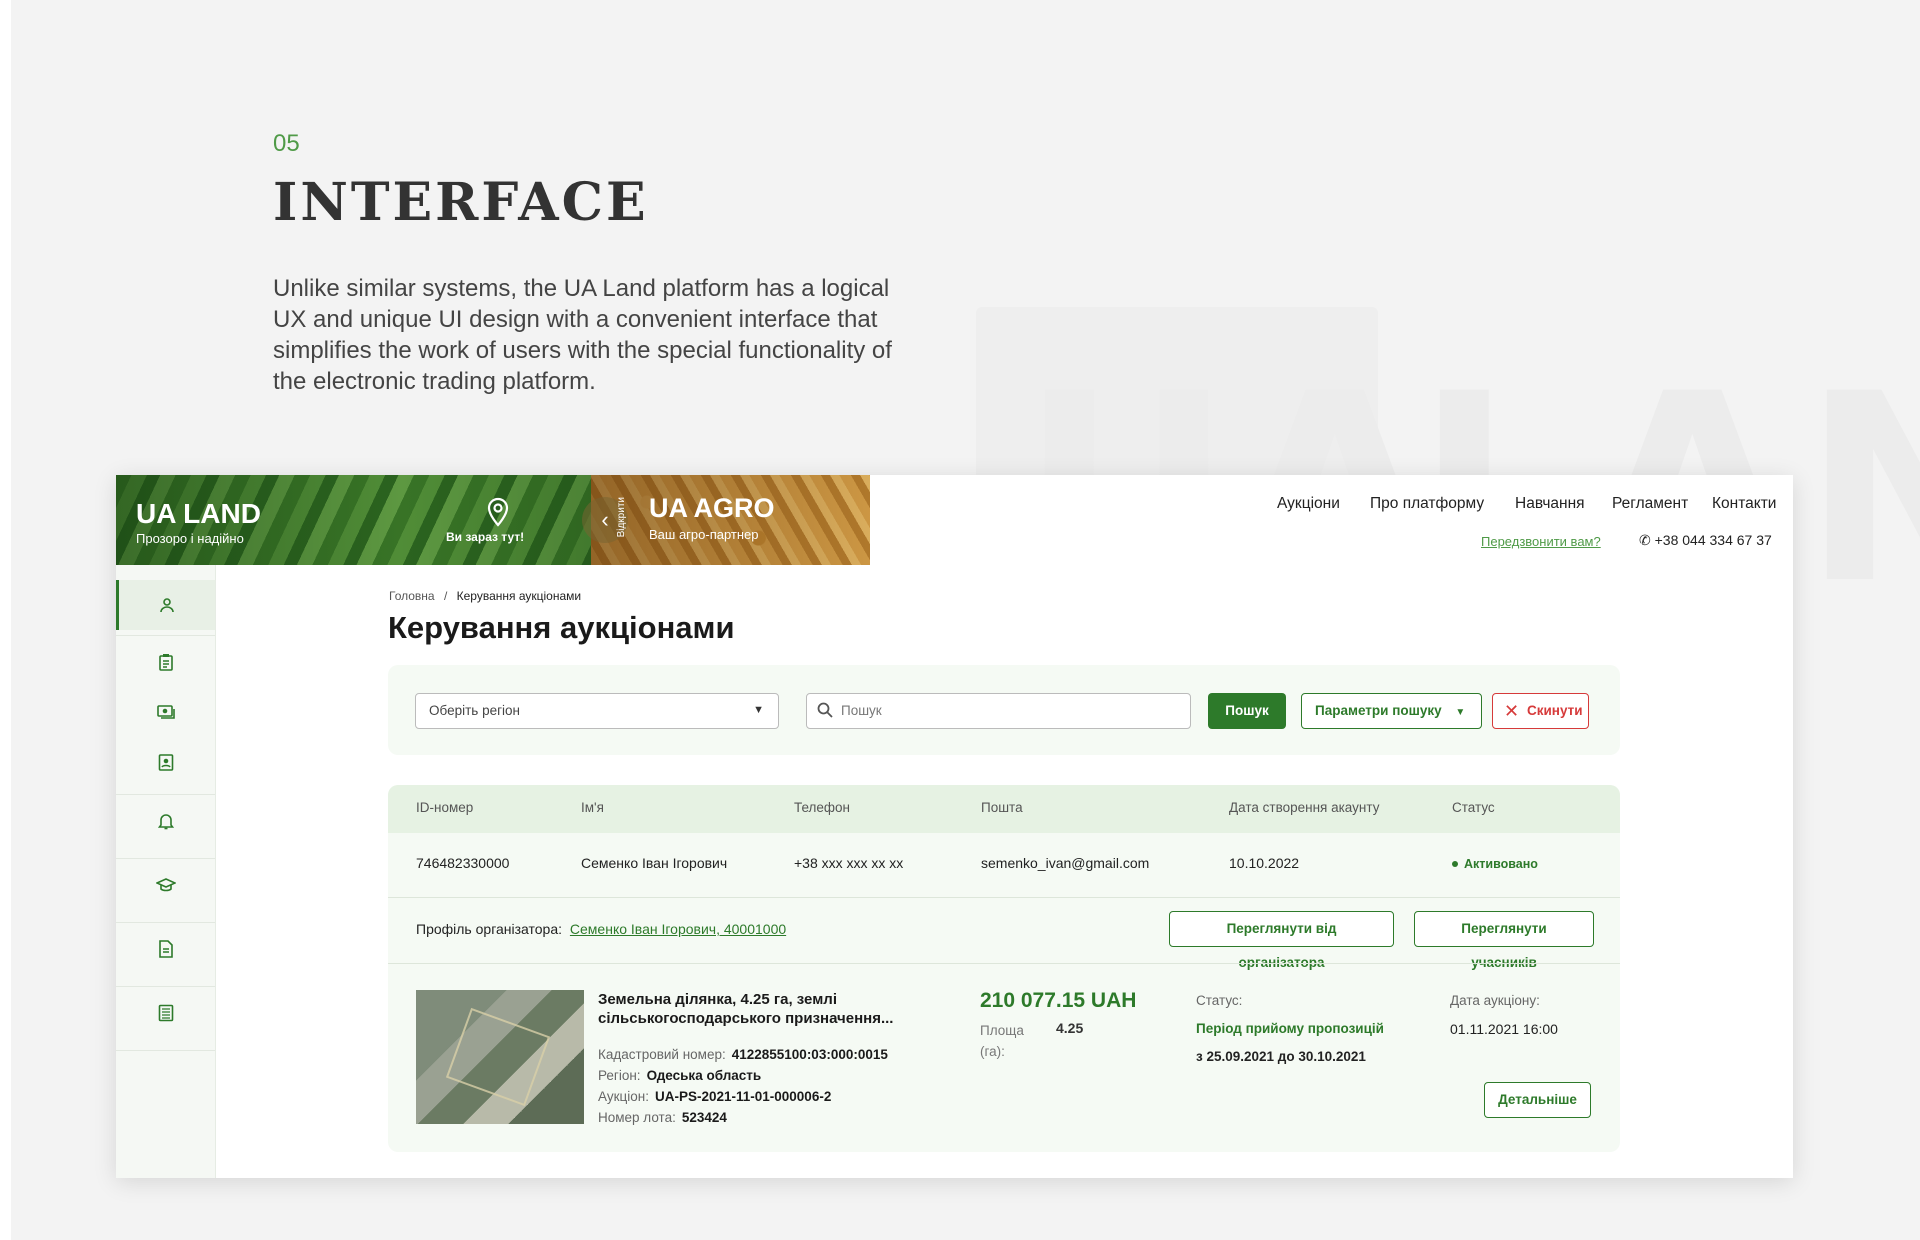 The width and height of the screenshot is (1920, 1240). Describe the element at coordinates (849, 863) in the screenshot. I see `cell-phone: +38 xxx xxx xx xx` at that location.